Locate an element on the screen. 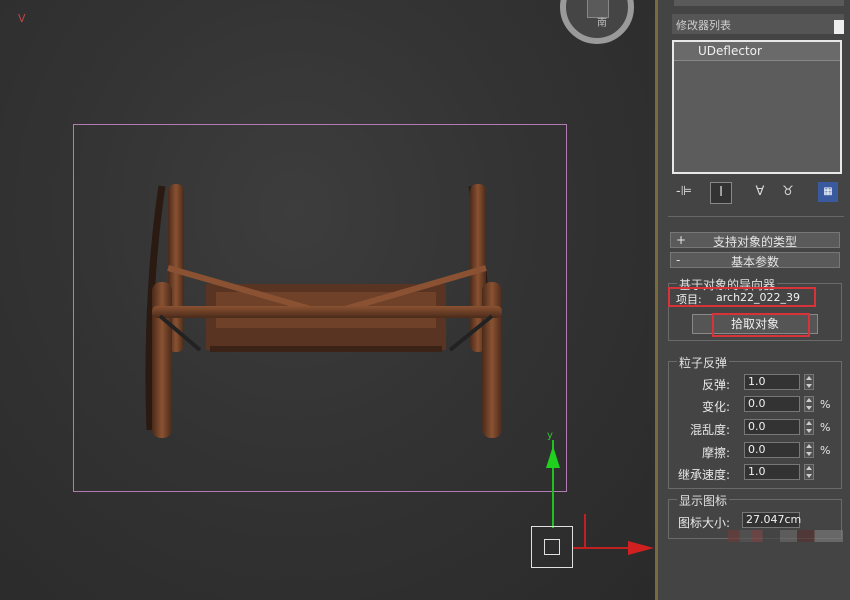  gizmo-x-axis is located at coordinates (603, 548).